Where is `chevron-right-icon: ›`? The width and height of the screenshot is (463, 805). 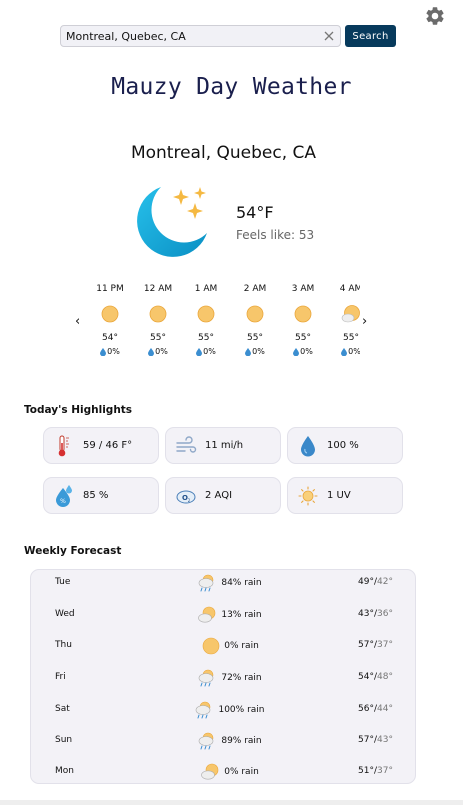 chevron-right-icon: › is located at coordinates (364, 321).